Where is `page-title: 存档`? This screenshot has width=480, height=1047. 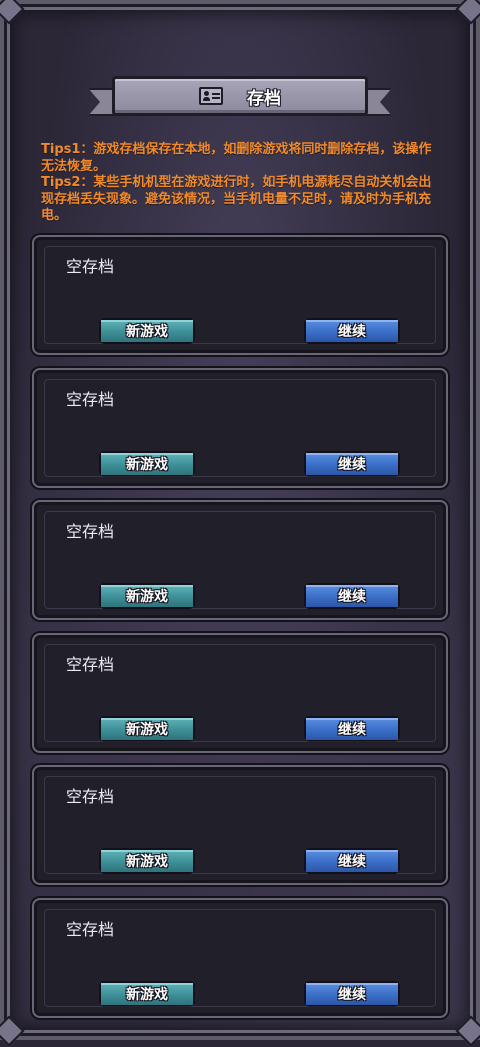 page-title: 存档 is located at coordinates (264, 98).